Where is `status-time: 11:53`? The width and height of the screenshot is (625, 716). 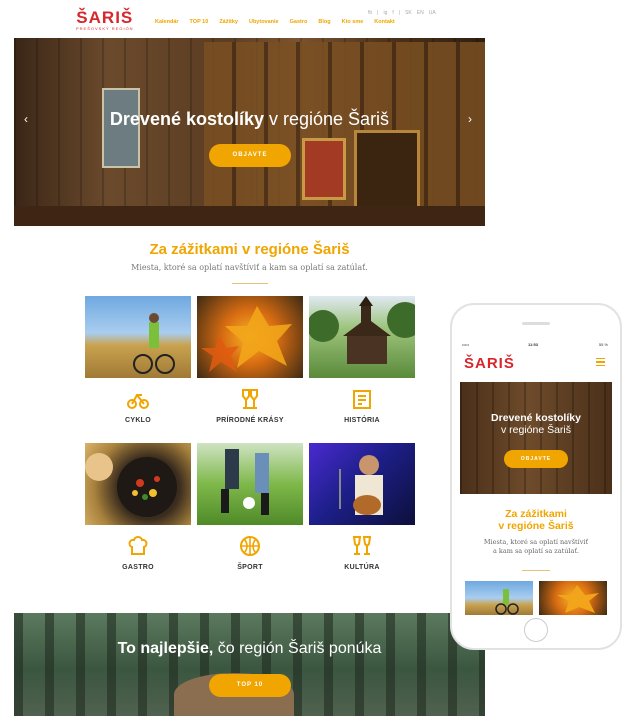
status-time: 11:53 is located at coordinates (533, 344).